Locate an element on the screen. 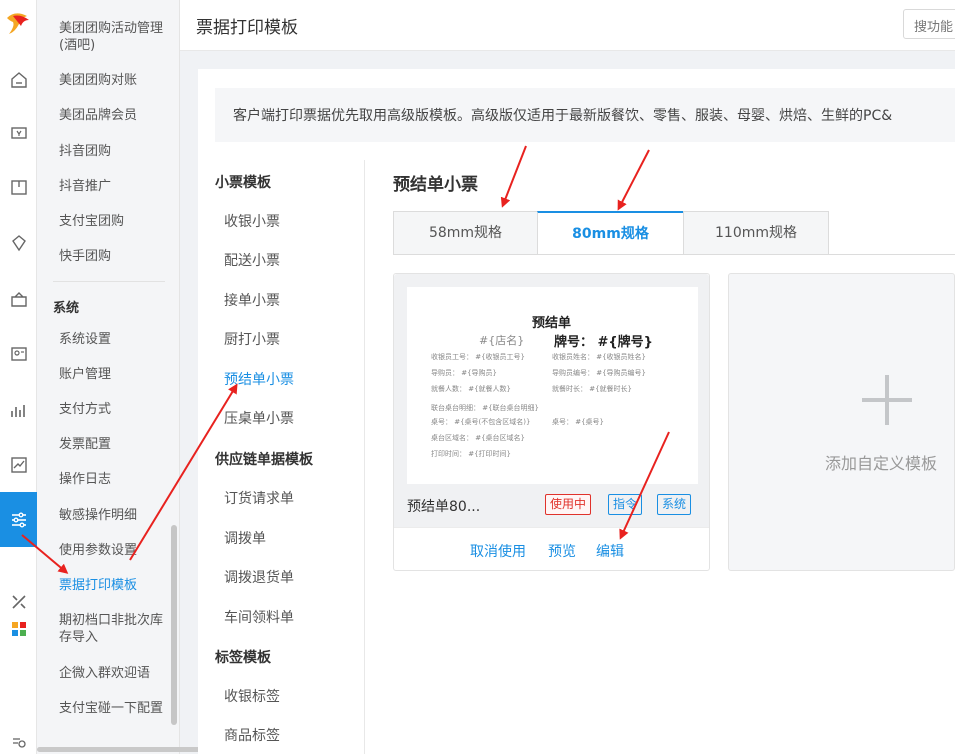  logo-icon is located at coordinates (18, 23).